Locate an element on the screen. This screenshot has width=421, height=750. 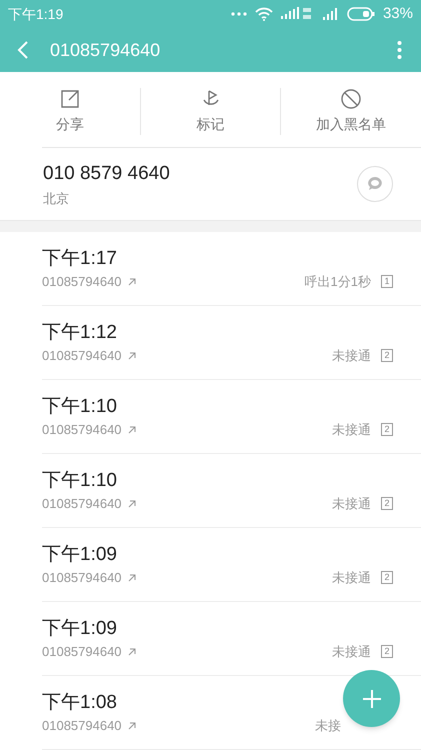
call-time: 下午1:17 is located at coordinates (79, 258).